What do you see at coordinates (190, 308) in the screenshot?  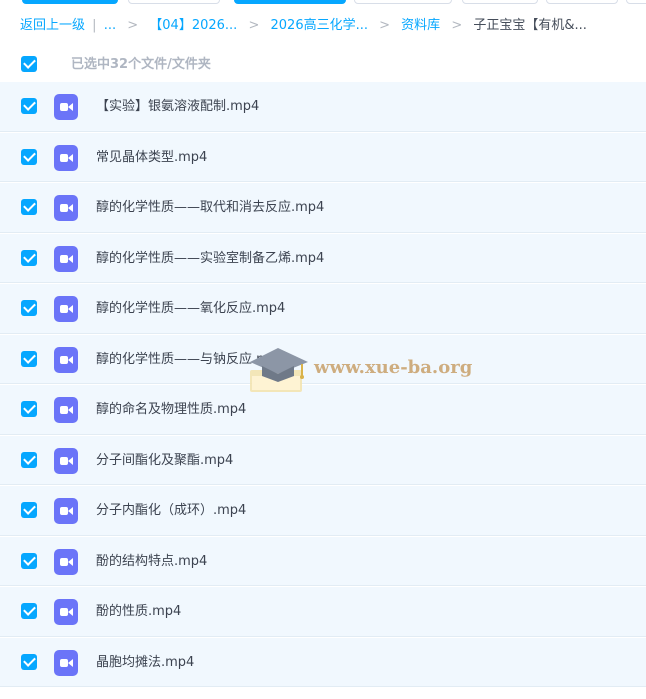 I see `file-name: 醇的化学性质——氧化反应.mp4` at bounding box center [190, 308].